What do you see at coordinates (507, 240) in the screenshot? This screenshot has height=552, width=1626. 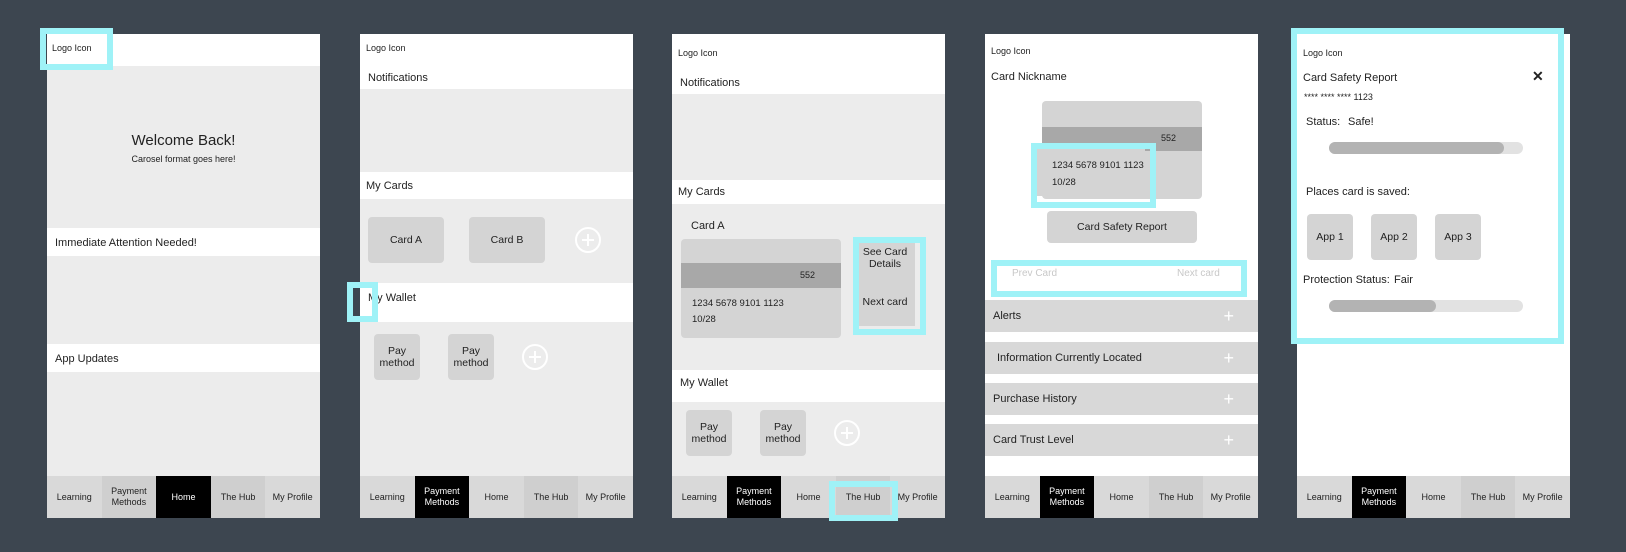 I see `card-b-button: Card B` at bounding box center [507, 240].